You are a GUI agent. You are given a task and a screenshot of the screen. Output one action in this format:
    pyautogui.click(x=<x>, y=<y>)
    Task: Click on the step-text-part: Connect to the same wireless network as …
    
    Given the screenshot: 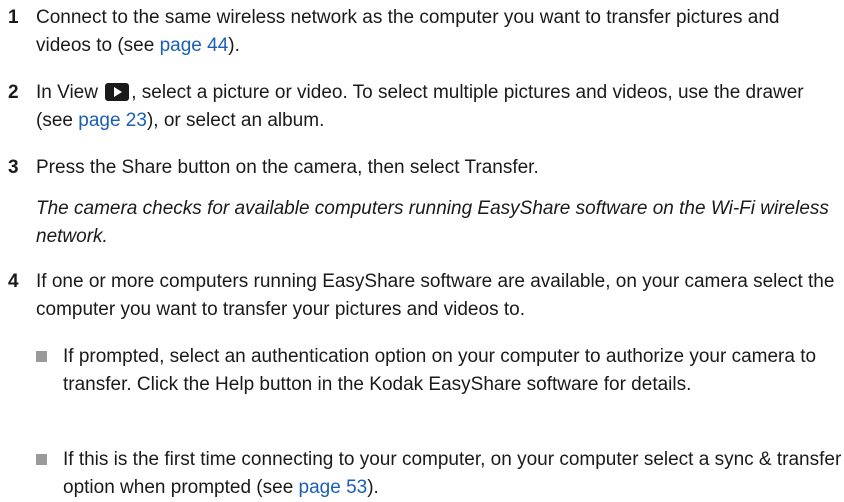 What is the action you would take?
    pyautogui.click(x=408, y=31)
    